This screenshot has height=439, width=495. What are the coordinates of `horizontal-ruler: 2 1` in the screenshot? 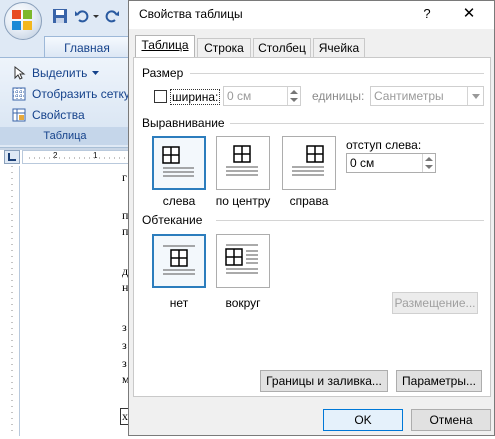 It's located at (76, 157).